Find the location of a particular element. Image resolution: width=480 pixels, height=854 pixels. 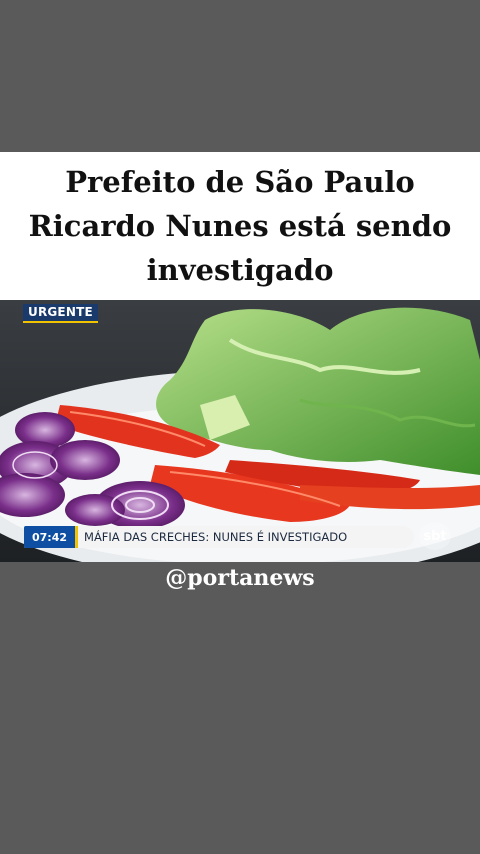

headline-line-2: Ricardo Nunes está sendo is located at coordinates (240, 226).